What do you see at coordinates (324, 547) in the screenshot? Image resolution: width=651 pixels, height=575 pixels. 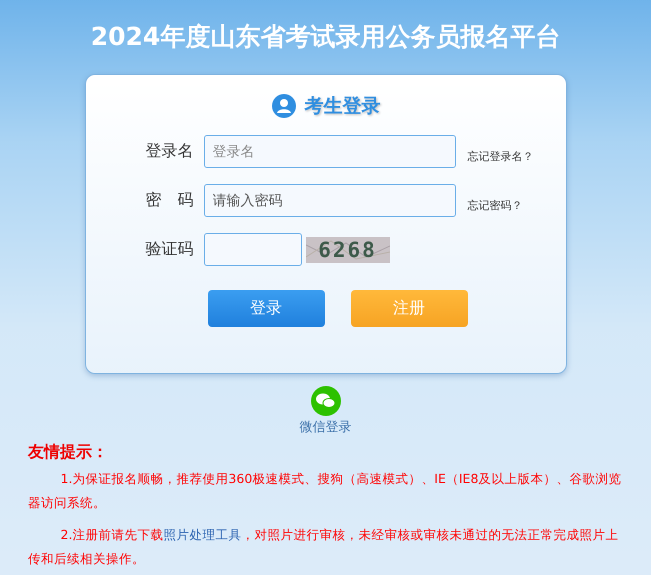 I see `notice-text: 2.注册前请先下载照片处理工具，对照片进行审核，未经审核或审核未通过的无法正常完成照片上传和后续相关操作。` at bounding box center [324, 547].